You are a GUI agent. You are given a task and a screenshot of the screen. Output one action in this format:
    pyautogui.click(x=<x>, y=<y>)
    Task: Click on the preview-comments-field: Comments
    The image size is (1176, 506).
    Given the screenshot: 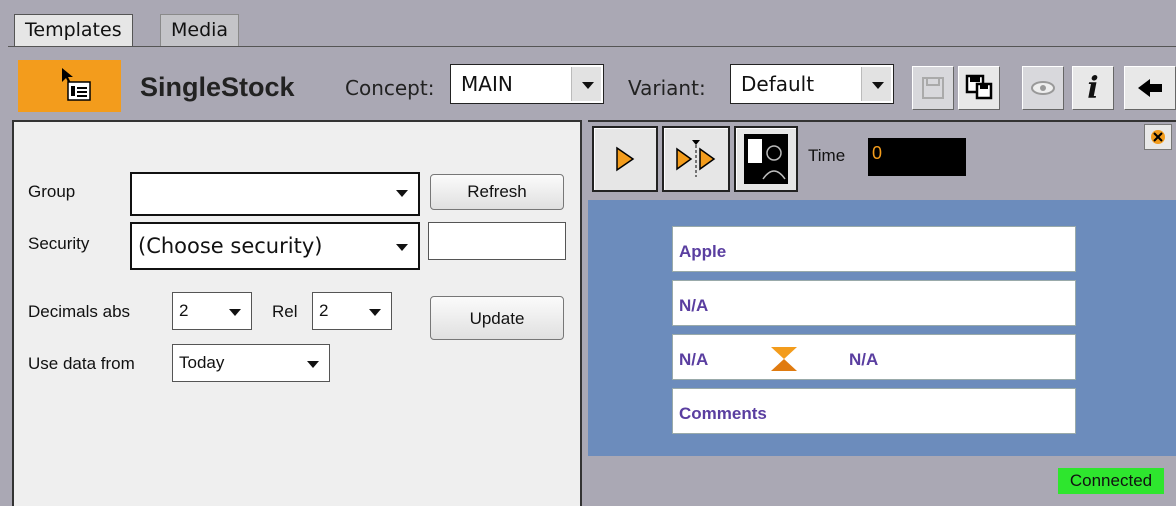 What is the action you would take?
    pyautogui.click(x=874, y=411)
    